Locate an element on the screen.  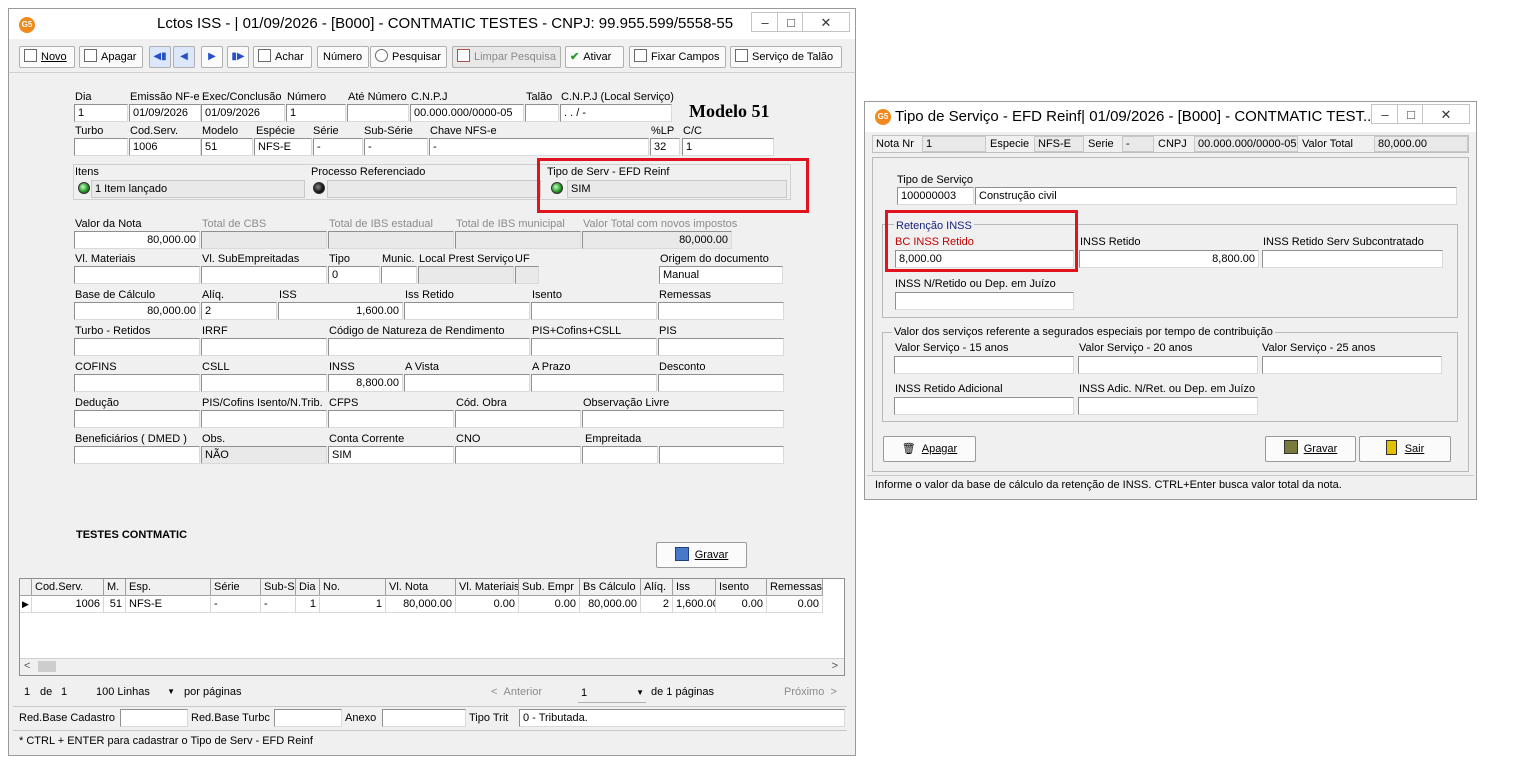
anterior-button: < Anterior is located at coordinates (516, 692).